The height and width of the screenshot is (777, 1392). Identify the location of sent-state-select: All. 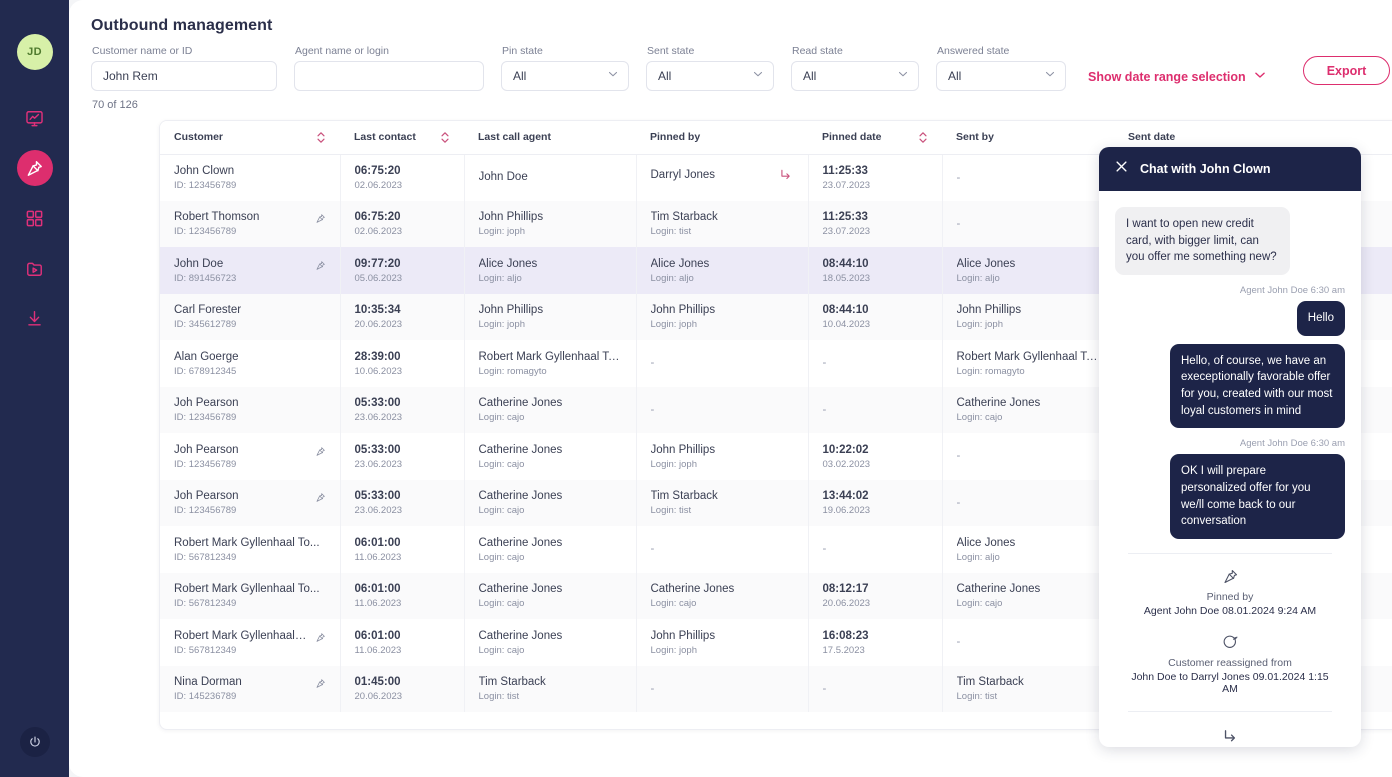
(710, 76).